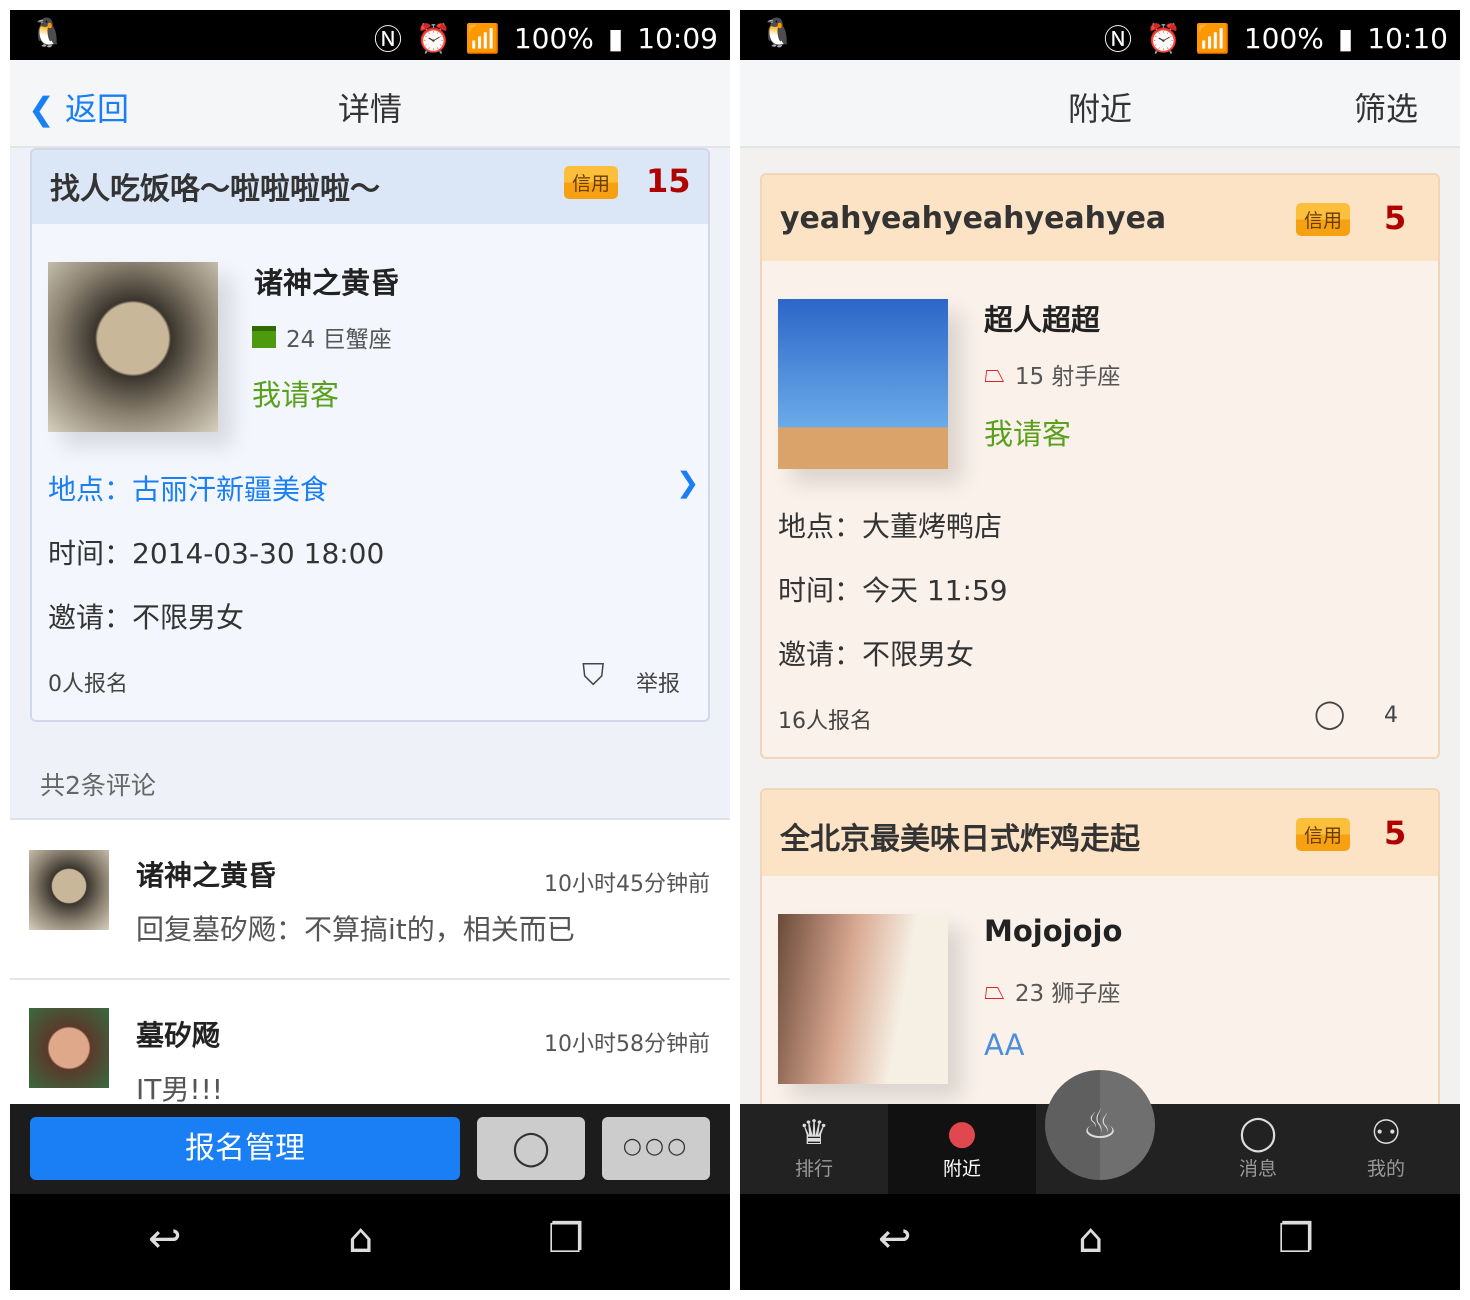  I want to click on signup-count: 0人报名, so click(88, 684).